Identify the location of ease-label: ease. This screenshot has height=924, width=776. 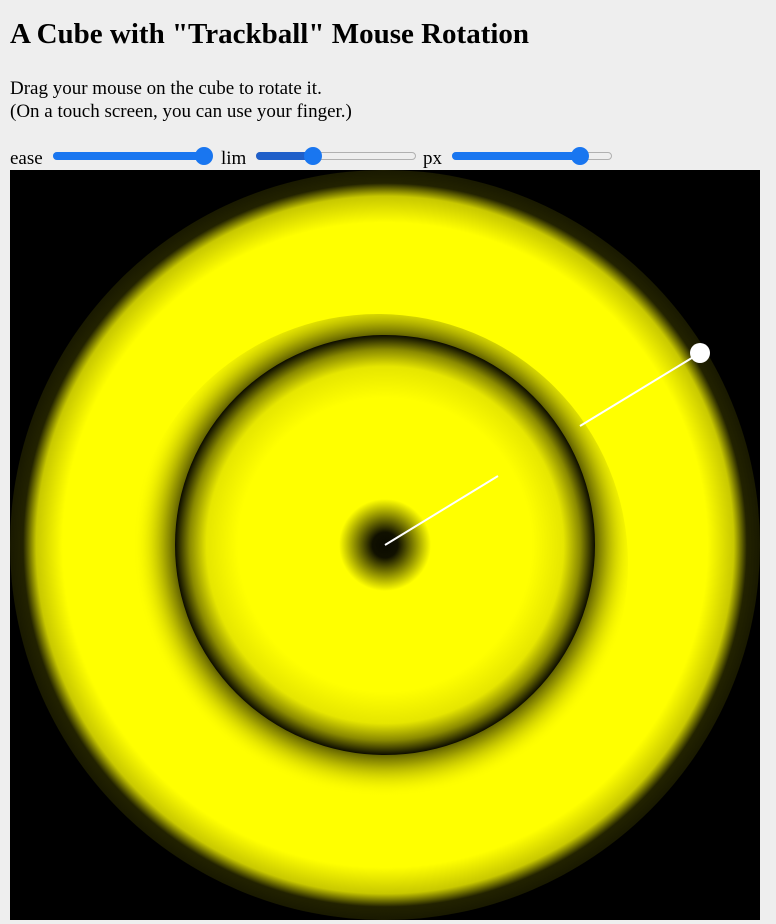
(26, 158).